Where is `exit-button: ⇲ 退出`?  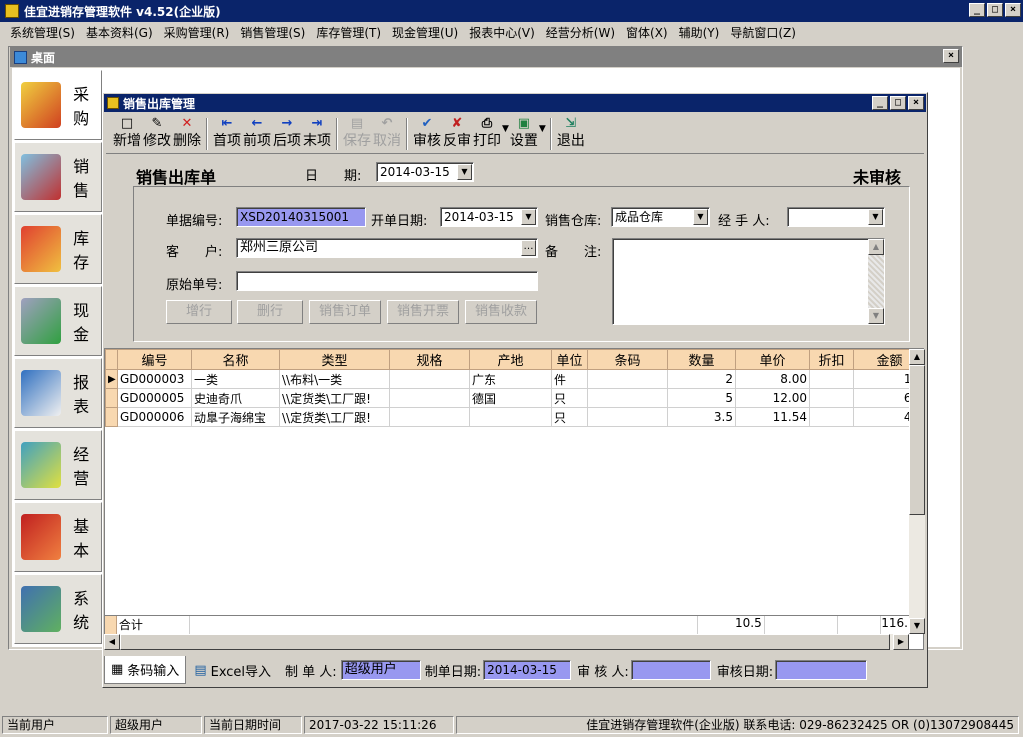
exit-button: ⇲ 退出 is located at coordinates (571, 134).